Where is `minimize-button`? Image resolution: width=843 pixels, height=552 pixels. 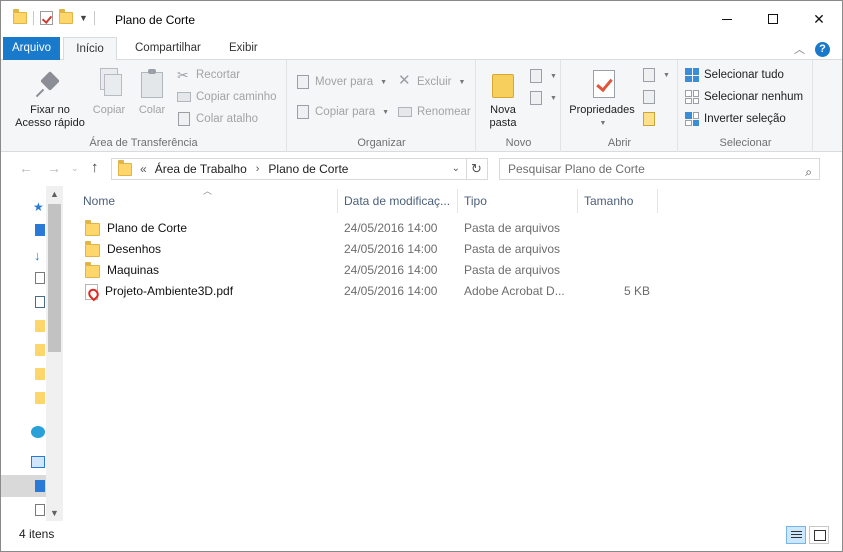
minimize-button is located at coordinates (727, 19).